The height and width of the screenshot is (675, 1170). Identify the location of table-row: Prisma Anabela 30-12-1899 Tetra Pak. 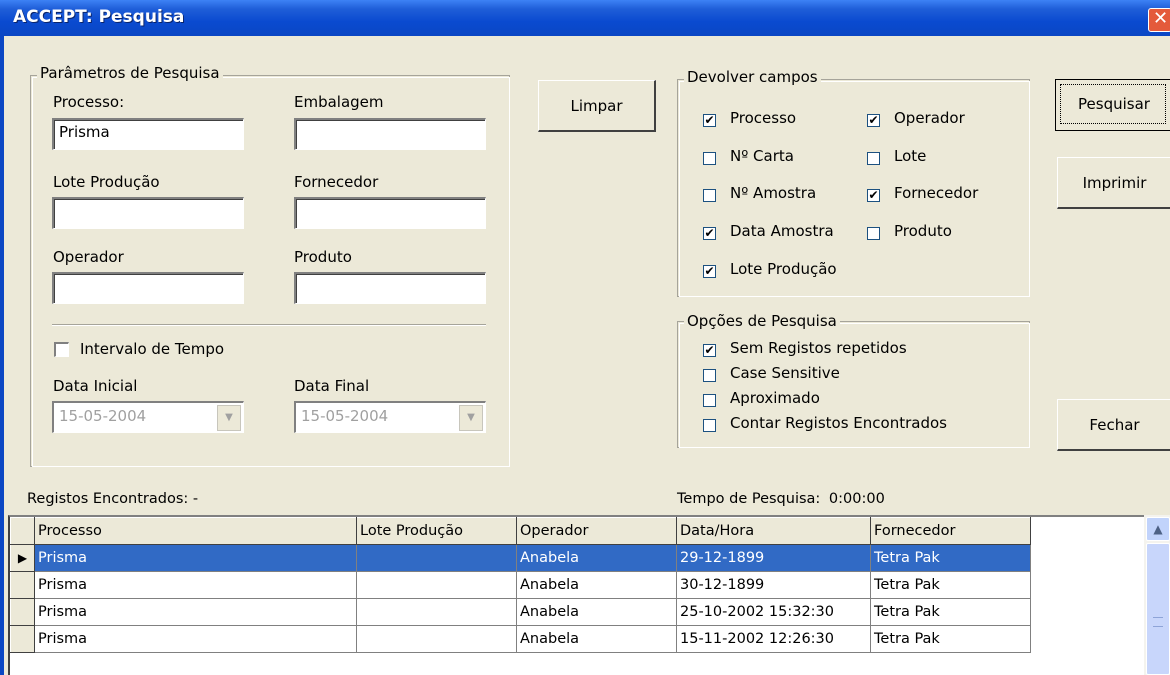
(524, 585).